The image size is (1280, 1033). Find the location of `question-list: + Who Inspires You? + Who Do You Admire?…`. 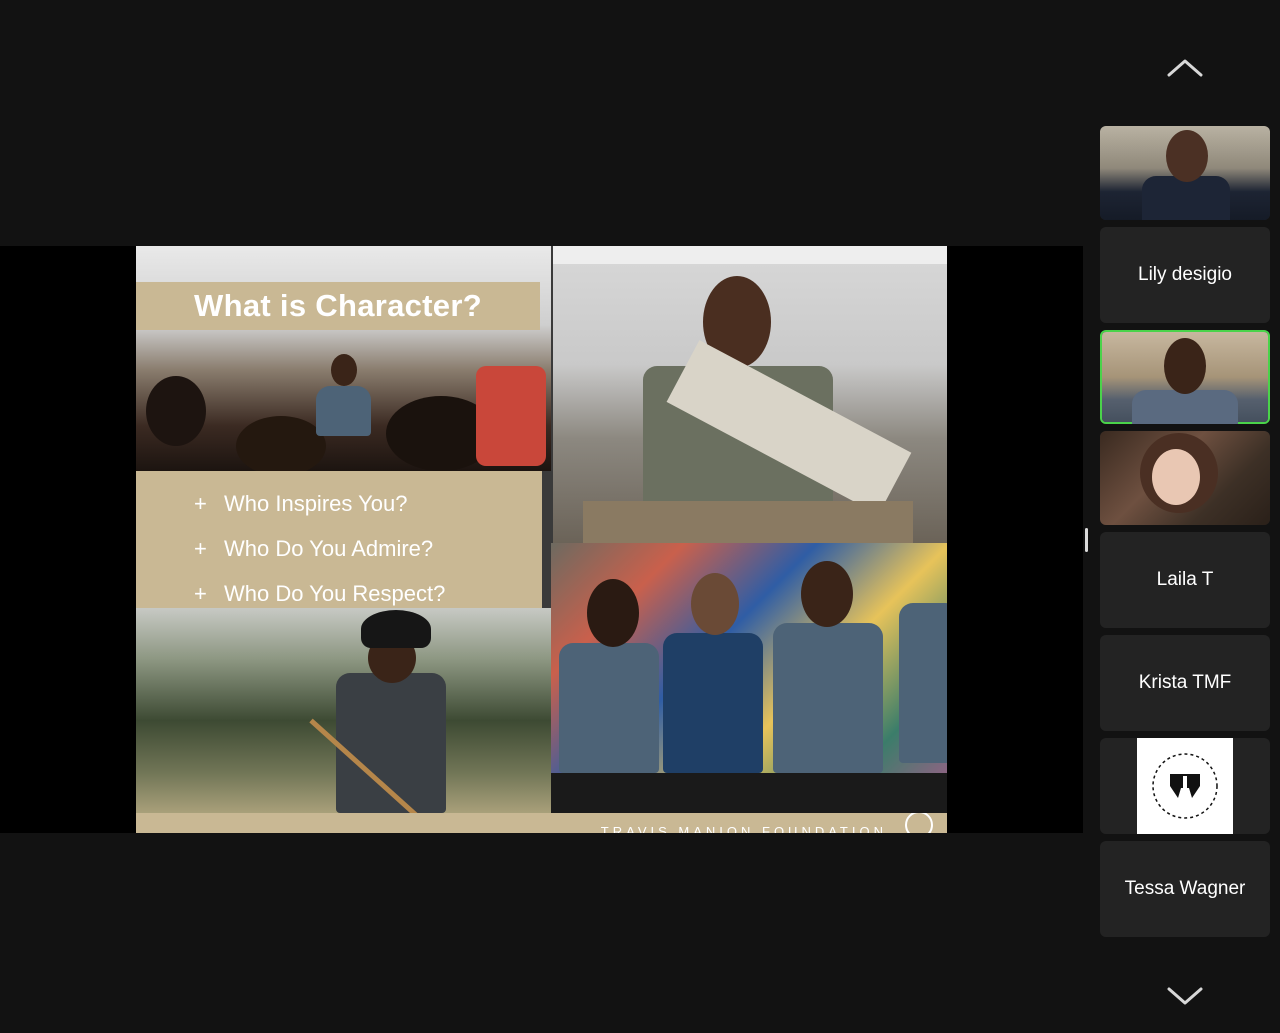

question-list: + Who Inspires You? + Who Do You Admire?… is located at coordinates (339, 539).